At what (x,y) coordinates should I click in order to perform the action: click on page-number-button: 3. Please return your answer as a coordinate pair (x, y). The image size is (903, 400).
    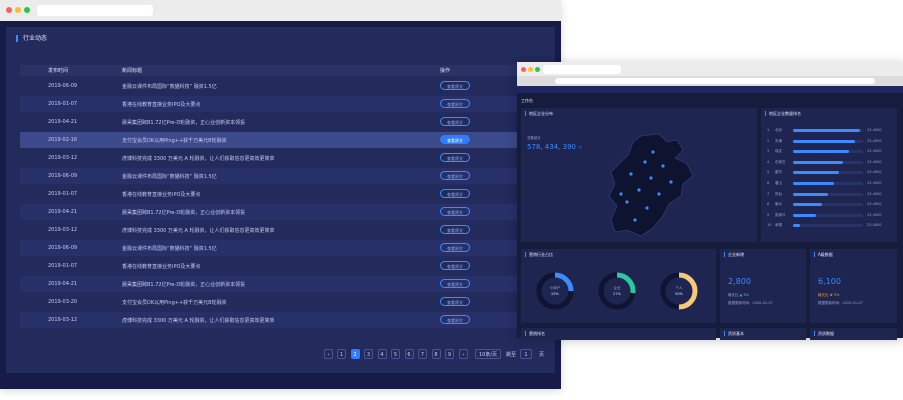
    Looking at the image, I should click on (368, 354).